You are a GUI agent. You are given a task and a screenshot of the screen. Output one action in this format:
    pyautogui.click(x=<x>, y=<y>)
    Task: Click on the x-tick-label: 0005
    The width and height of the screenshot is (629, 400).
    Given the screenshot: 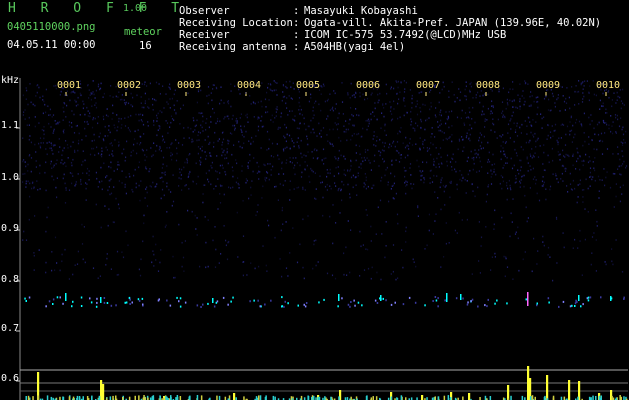 What is the action you would take?
    pyautogui.click(x=308, y=85)
    